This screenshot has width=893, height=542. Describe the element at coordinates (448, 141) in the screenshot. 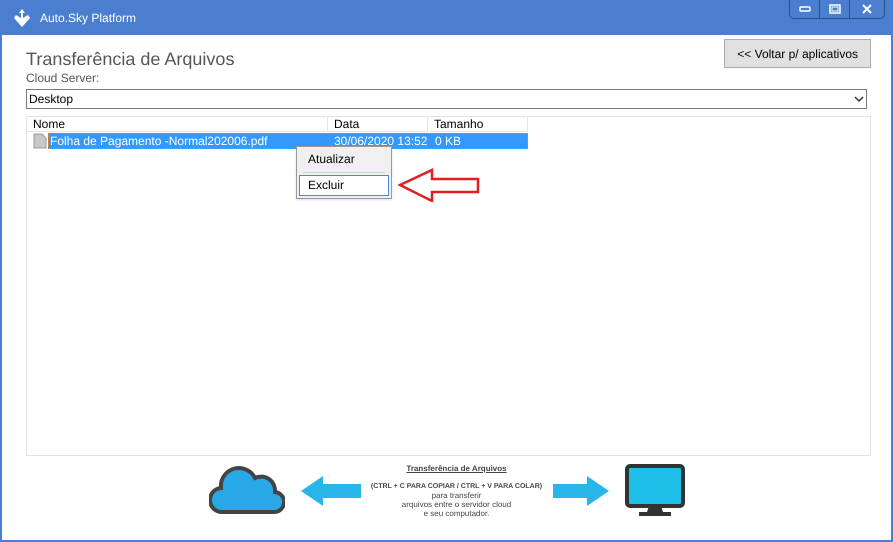

I see `file-size: 0 KB` at that location.